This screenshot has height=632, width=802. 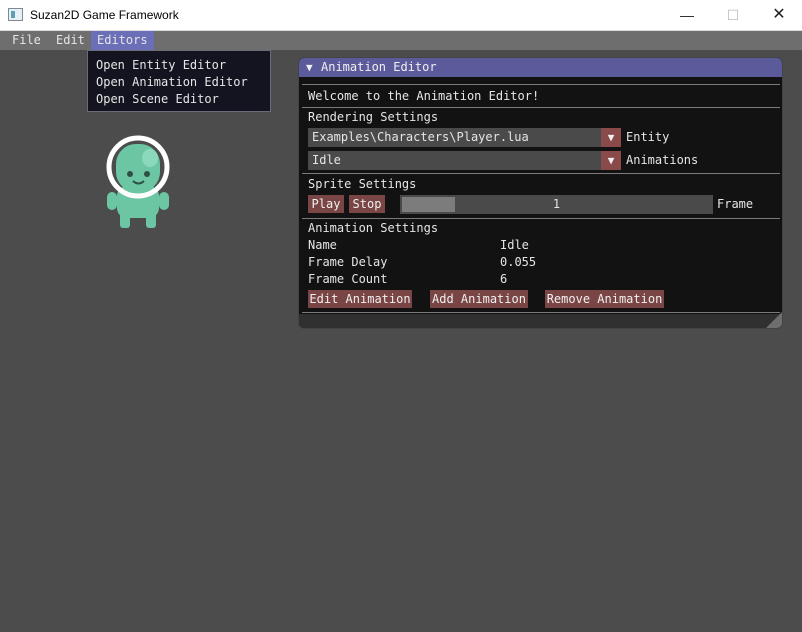 What do you see at coordinates (140, 184) in the screenshot?
I see `player-sprite` at bounding box center [140, 184].